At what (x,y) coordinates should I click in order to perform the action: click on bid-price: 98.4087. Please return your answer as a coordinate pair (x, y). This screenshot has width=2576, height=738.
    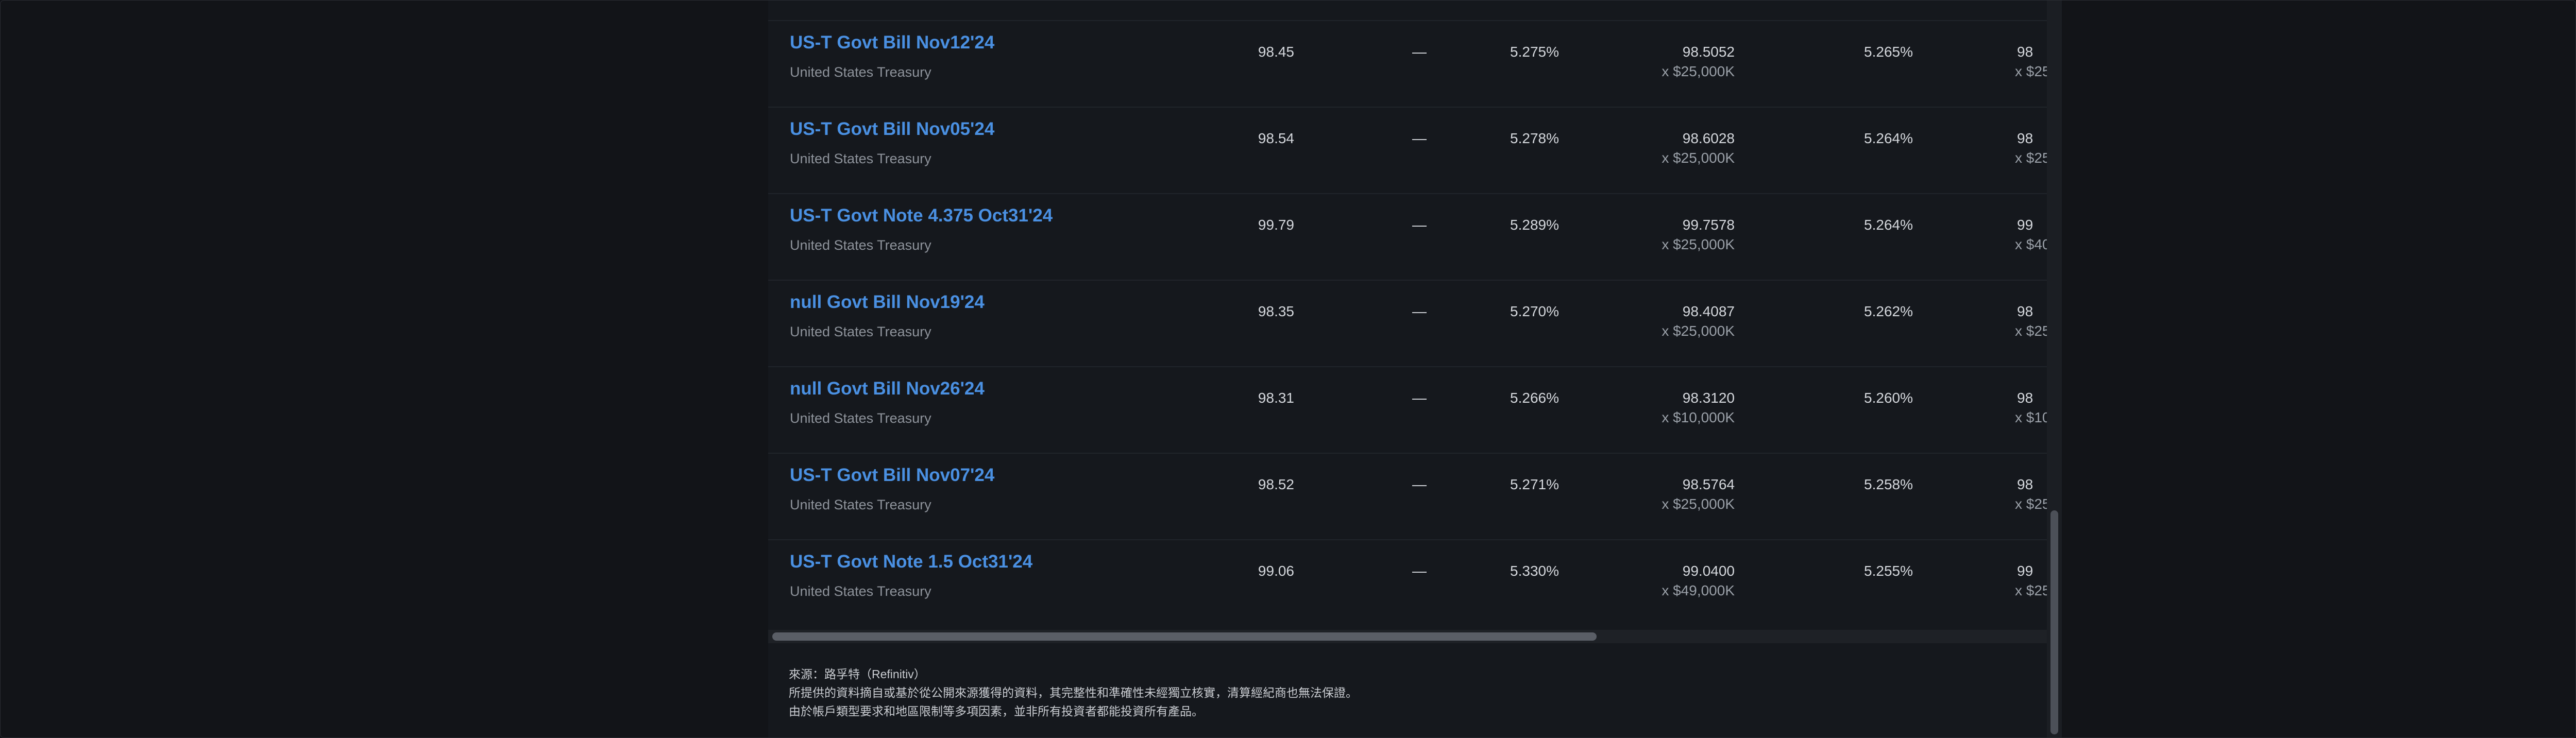
    Looking at the image, I should click on (1708, 311).